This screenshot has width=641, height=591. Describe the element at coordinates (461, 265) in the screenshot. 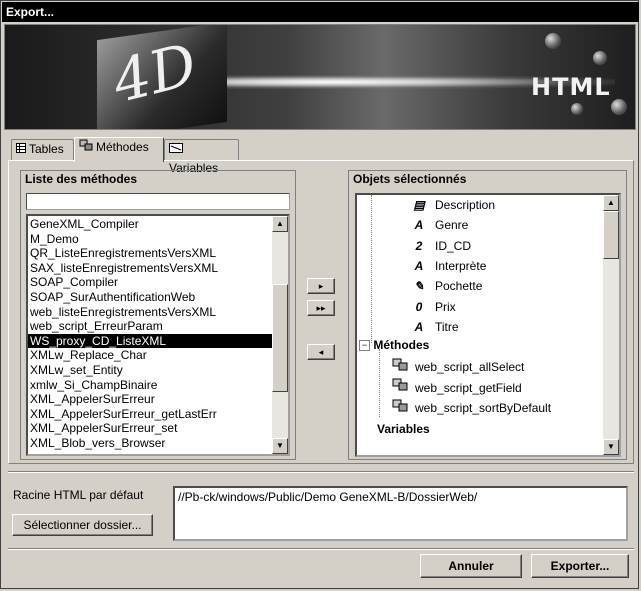

I see `field-label: Interprète` at that location.